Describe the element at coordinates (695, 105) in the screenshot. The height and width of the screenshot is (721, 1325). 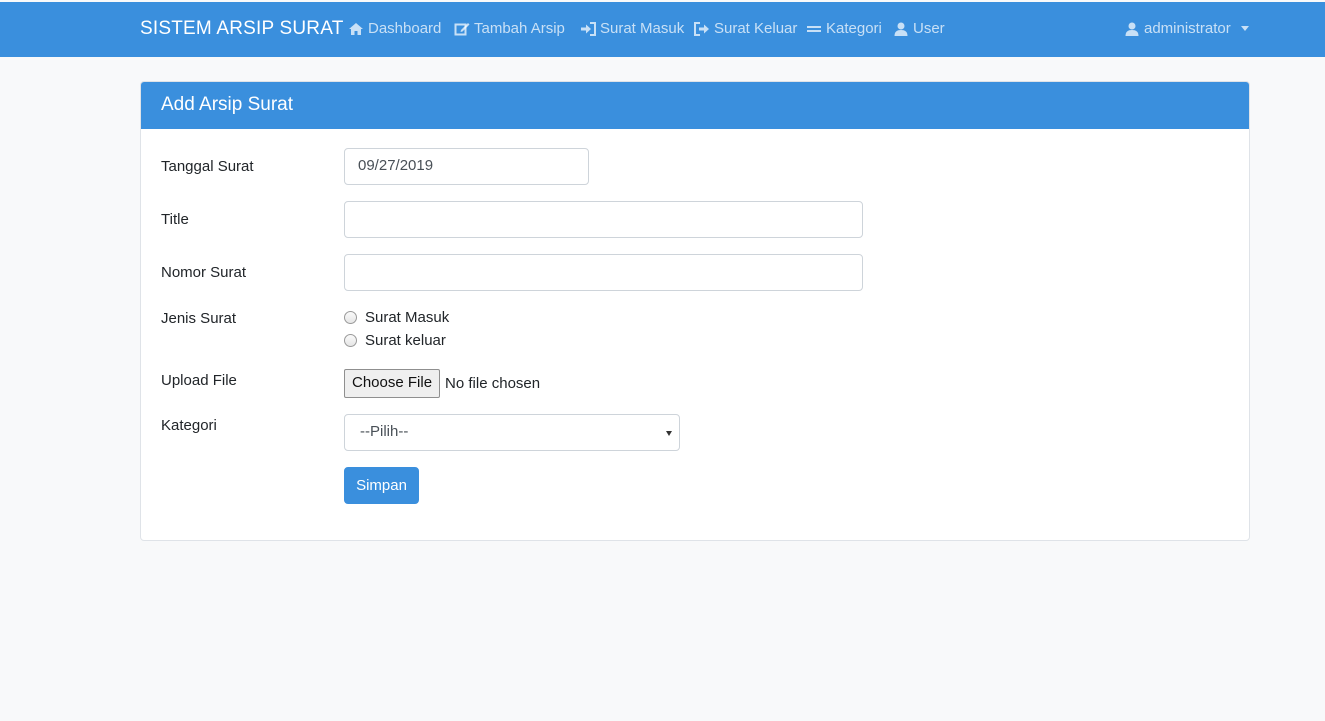
I see `card-title: Add Arsip Surat` at that location.